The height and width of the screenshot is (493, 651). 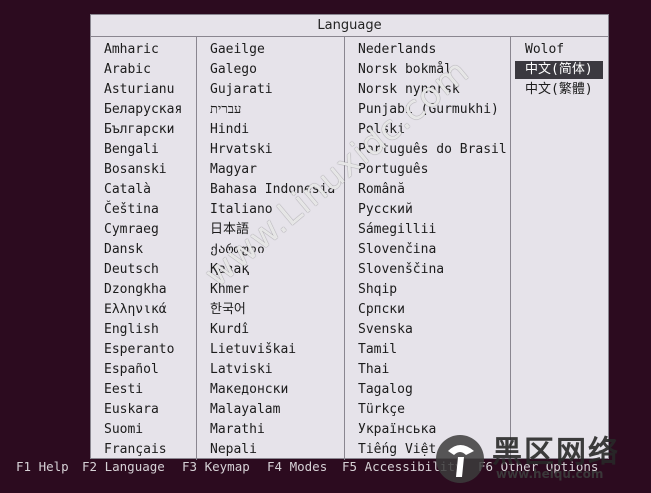 I want to click on language-option-label: Marathi, so click(x=237, y=429).